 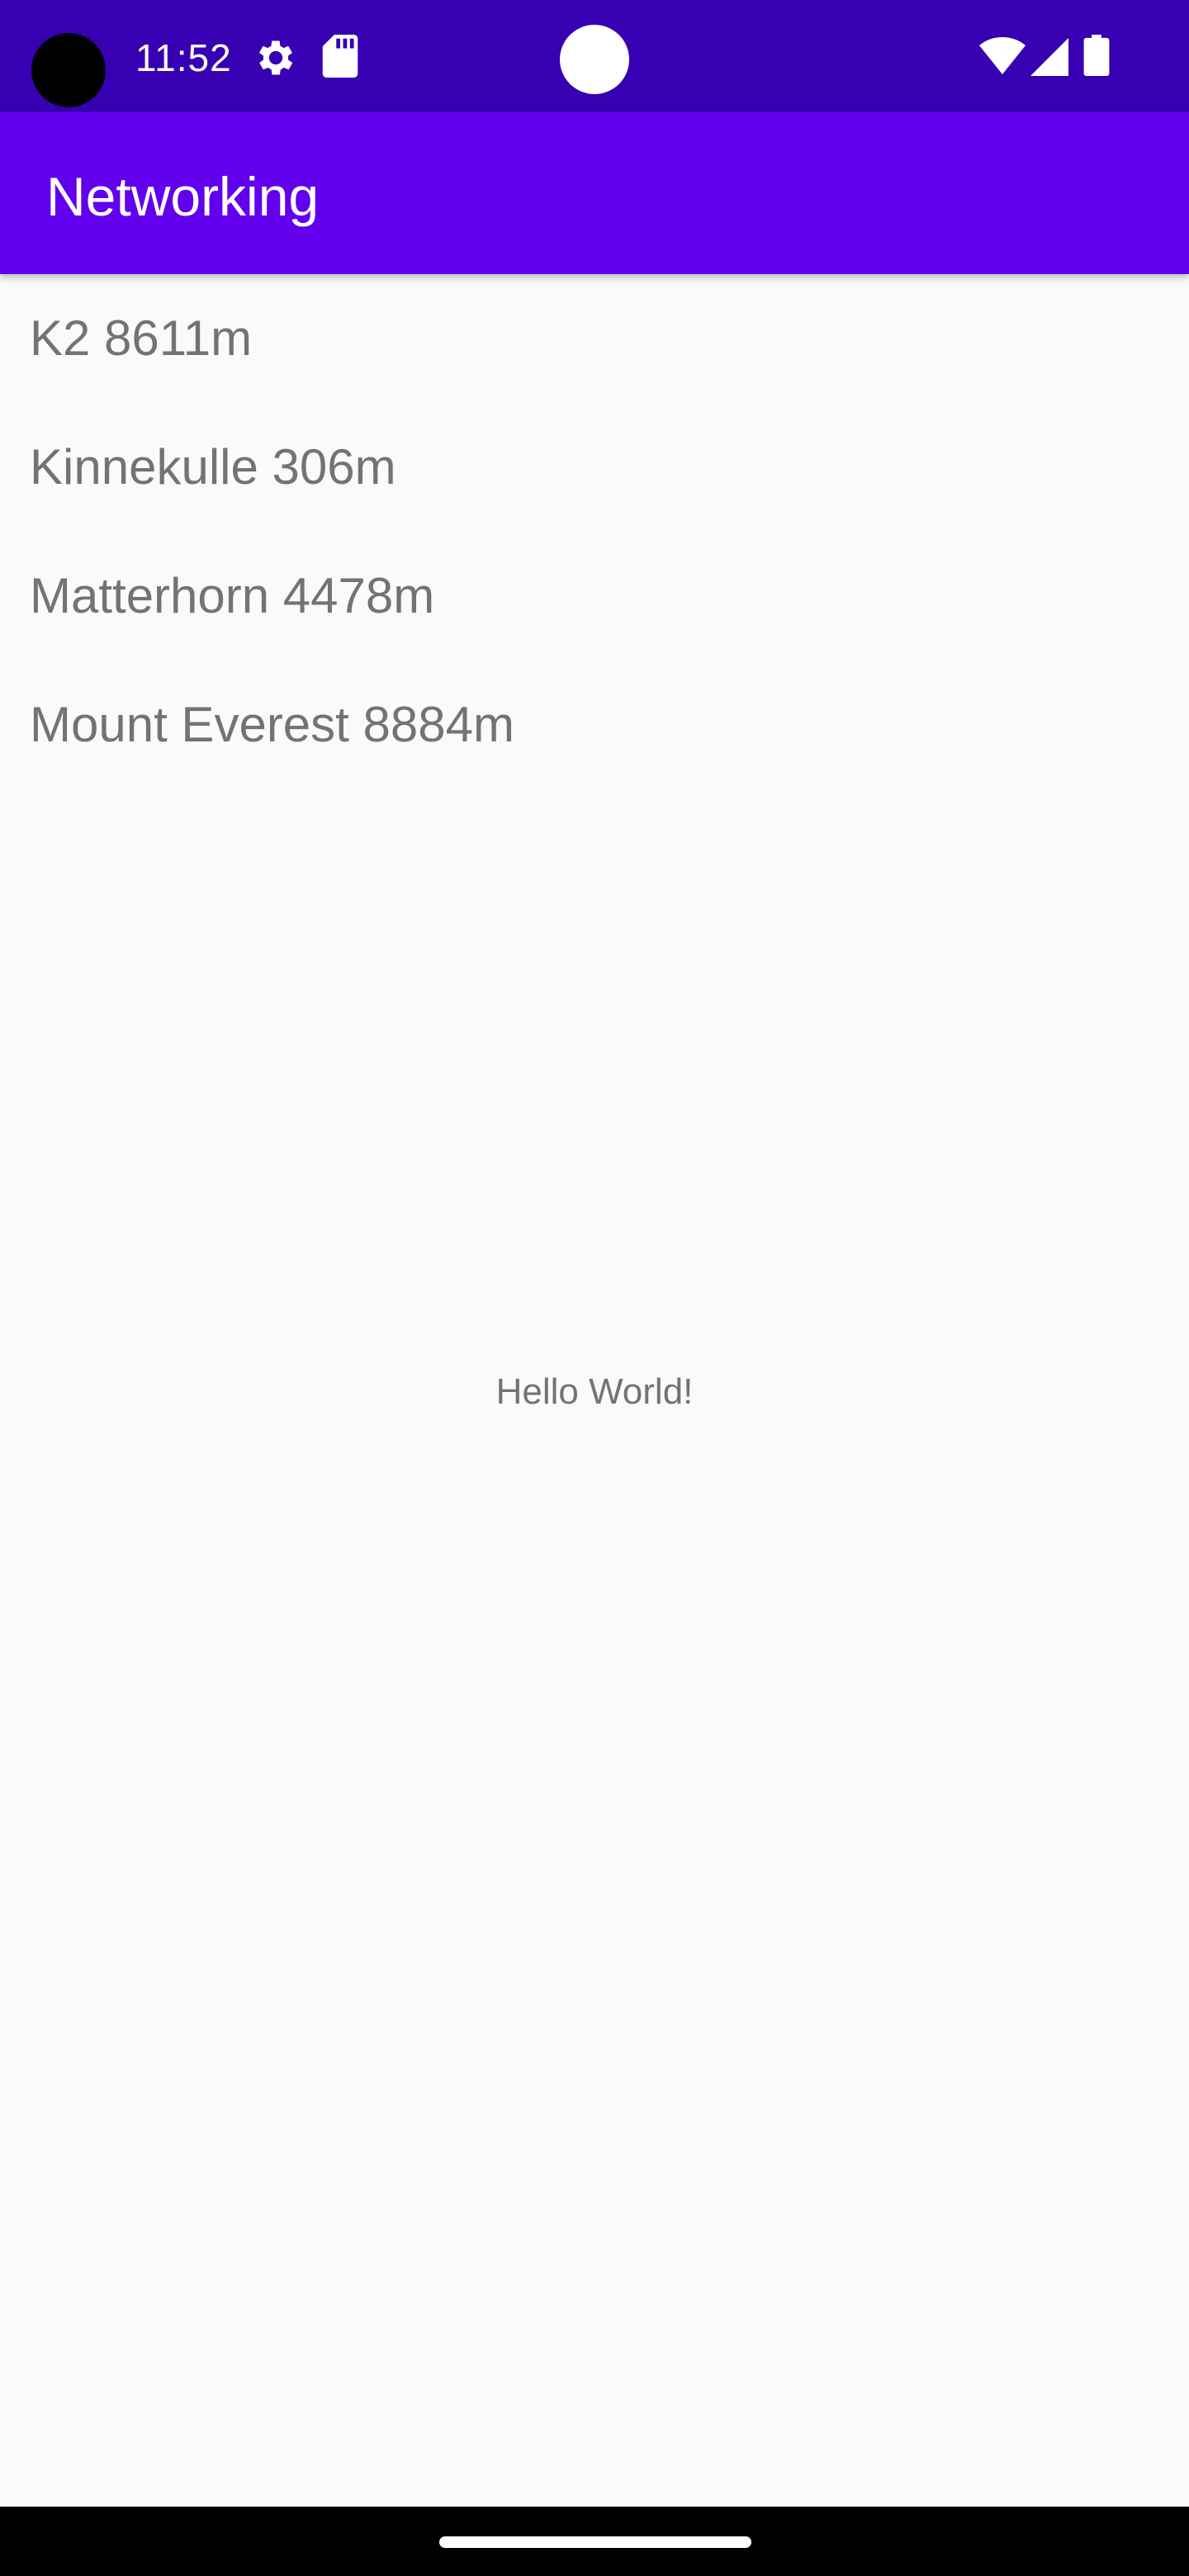 What do you see at coordinates (183, 57) in the screenshot?
I see `status-time: 11:52` at bounding box center [183, 57].